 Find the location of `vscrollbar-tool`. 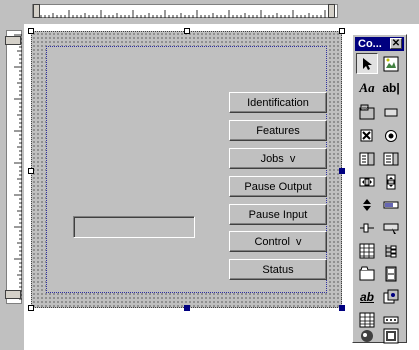

vscrollbar-tool is located at coordinates (391, 181).